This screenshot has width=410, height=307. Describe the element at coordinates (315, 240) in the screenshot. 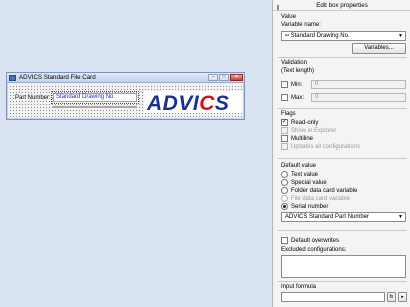

I see `default-overwrites-label: Default overwrites` at that location.